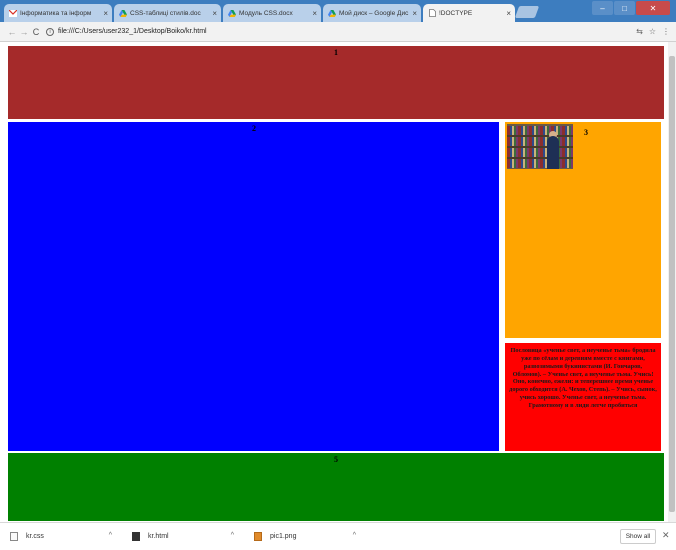 Image resolution: width=676 pixels, height=550 pixels. Describe the element at coordinates (266, 13) in the screenshot. I see `tab-title: Модуль CSS.docx` at that location.